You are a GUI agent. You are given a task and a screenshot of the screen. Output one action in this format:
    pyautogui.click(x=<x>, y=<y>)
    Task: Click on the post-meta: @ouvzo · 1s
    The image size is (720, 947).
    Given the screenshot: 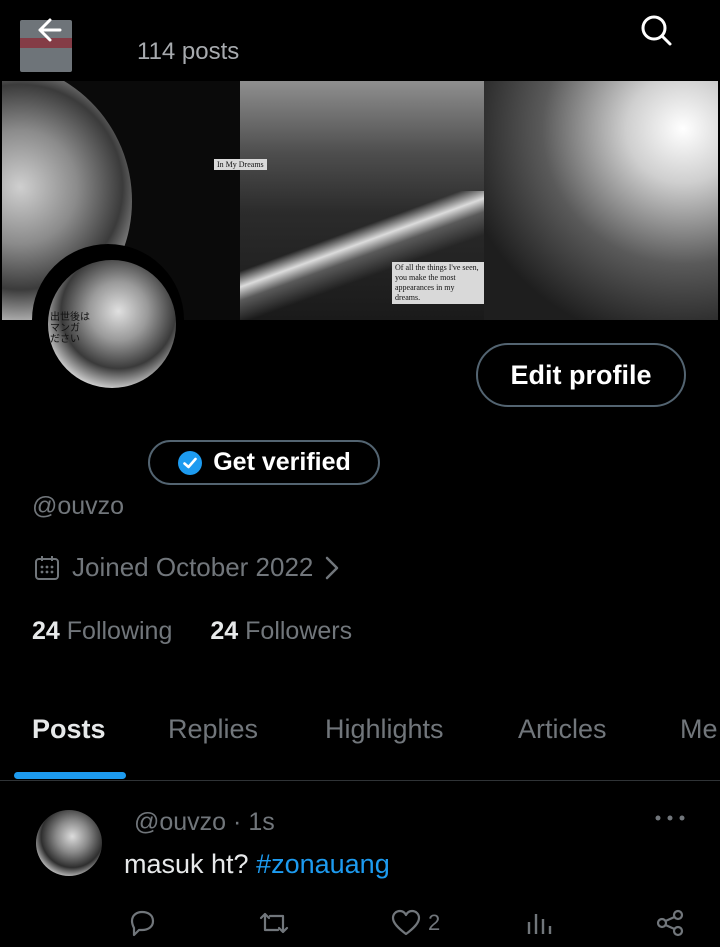 What is the action you would take?
    pyautogui.click(x=204, y=822)
    